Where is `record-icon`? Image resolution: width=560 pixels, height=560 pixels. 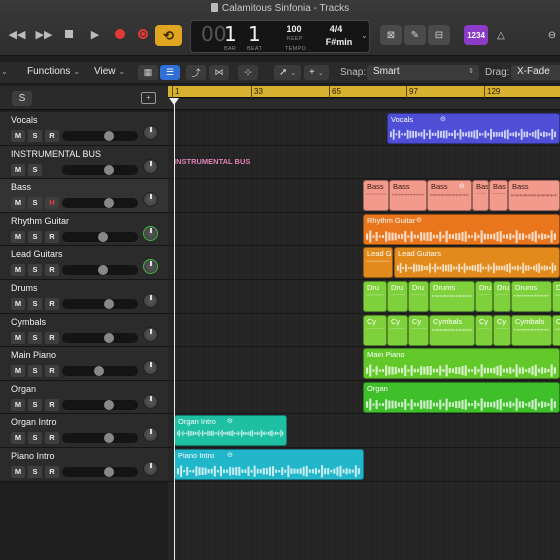 record-icon is located at coordinates (120, 34).